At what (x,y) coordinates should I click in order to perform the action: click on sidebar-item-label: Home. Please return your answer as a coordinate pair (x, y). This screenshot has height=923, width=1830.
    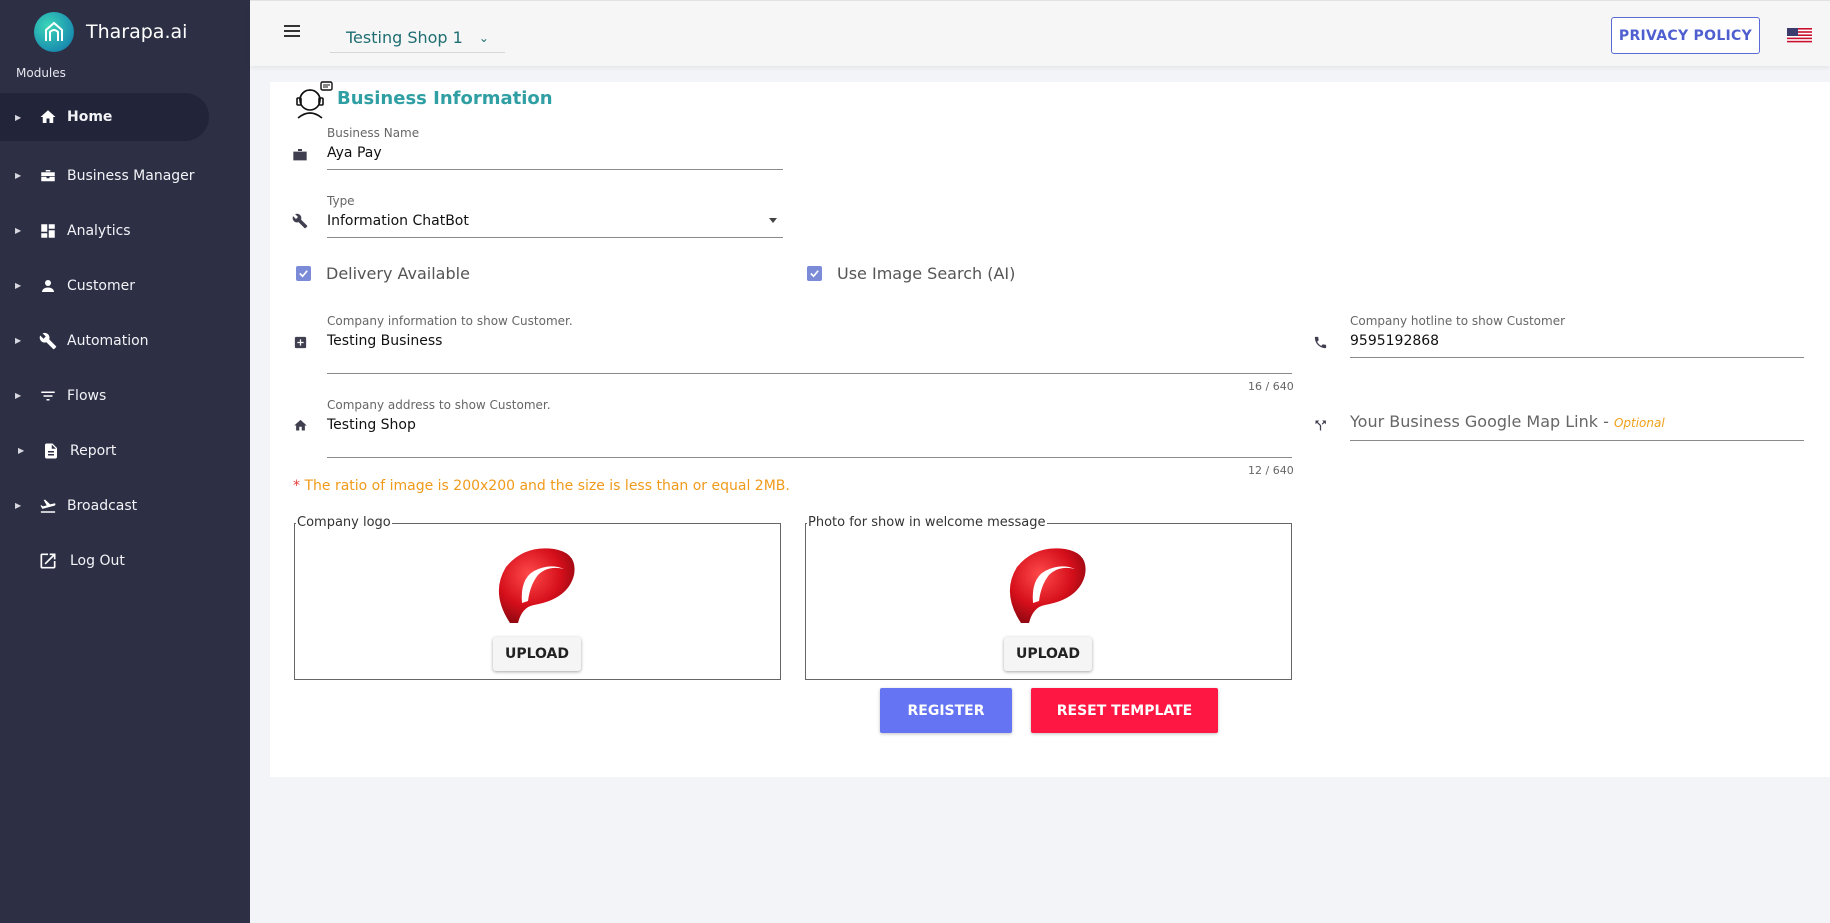
    Looking at the image, I should click on (90, 117).